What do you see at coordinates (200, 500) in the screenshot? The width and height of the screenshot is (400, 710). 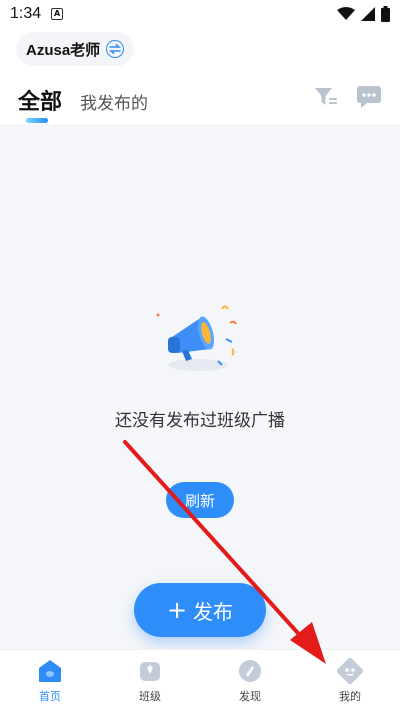 I see `refresh-button: 刷新` at bounding box center [200, 500].